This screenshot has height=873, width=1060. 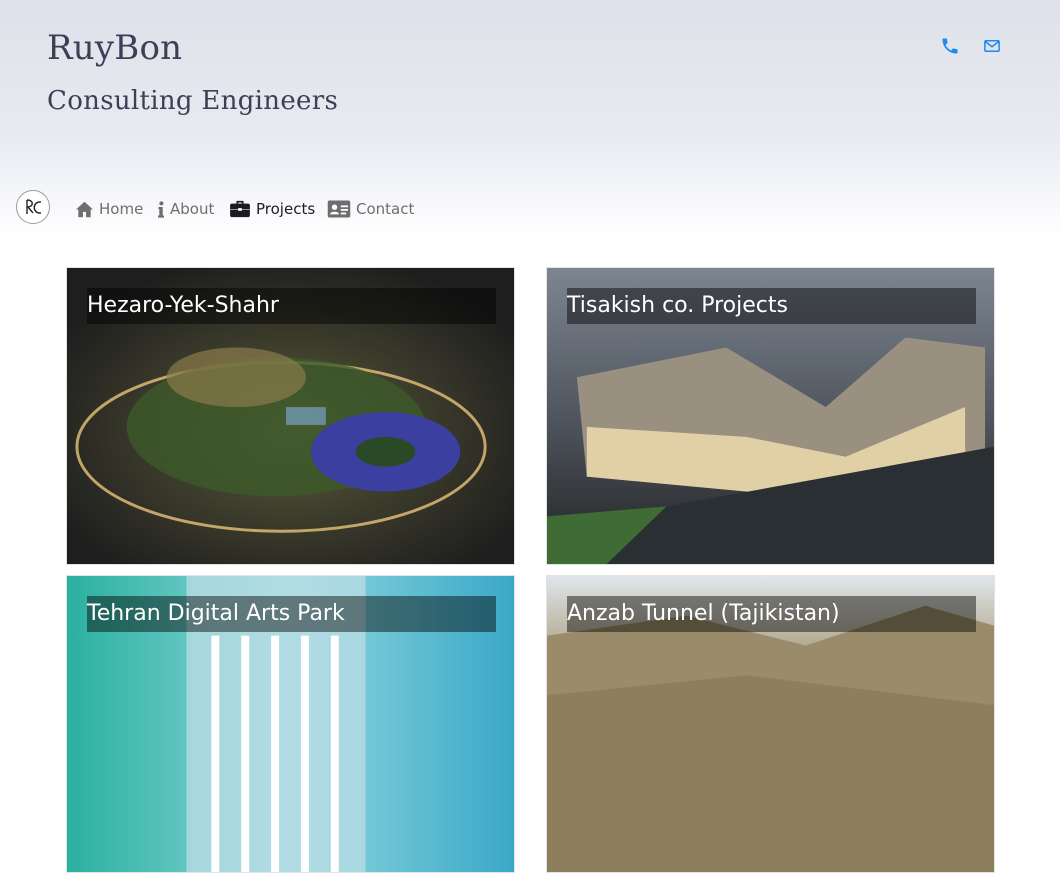 I want to click on nav-about-label: About, so click(x=192, y=209).